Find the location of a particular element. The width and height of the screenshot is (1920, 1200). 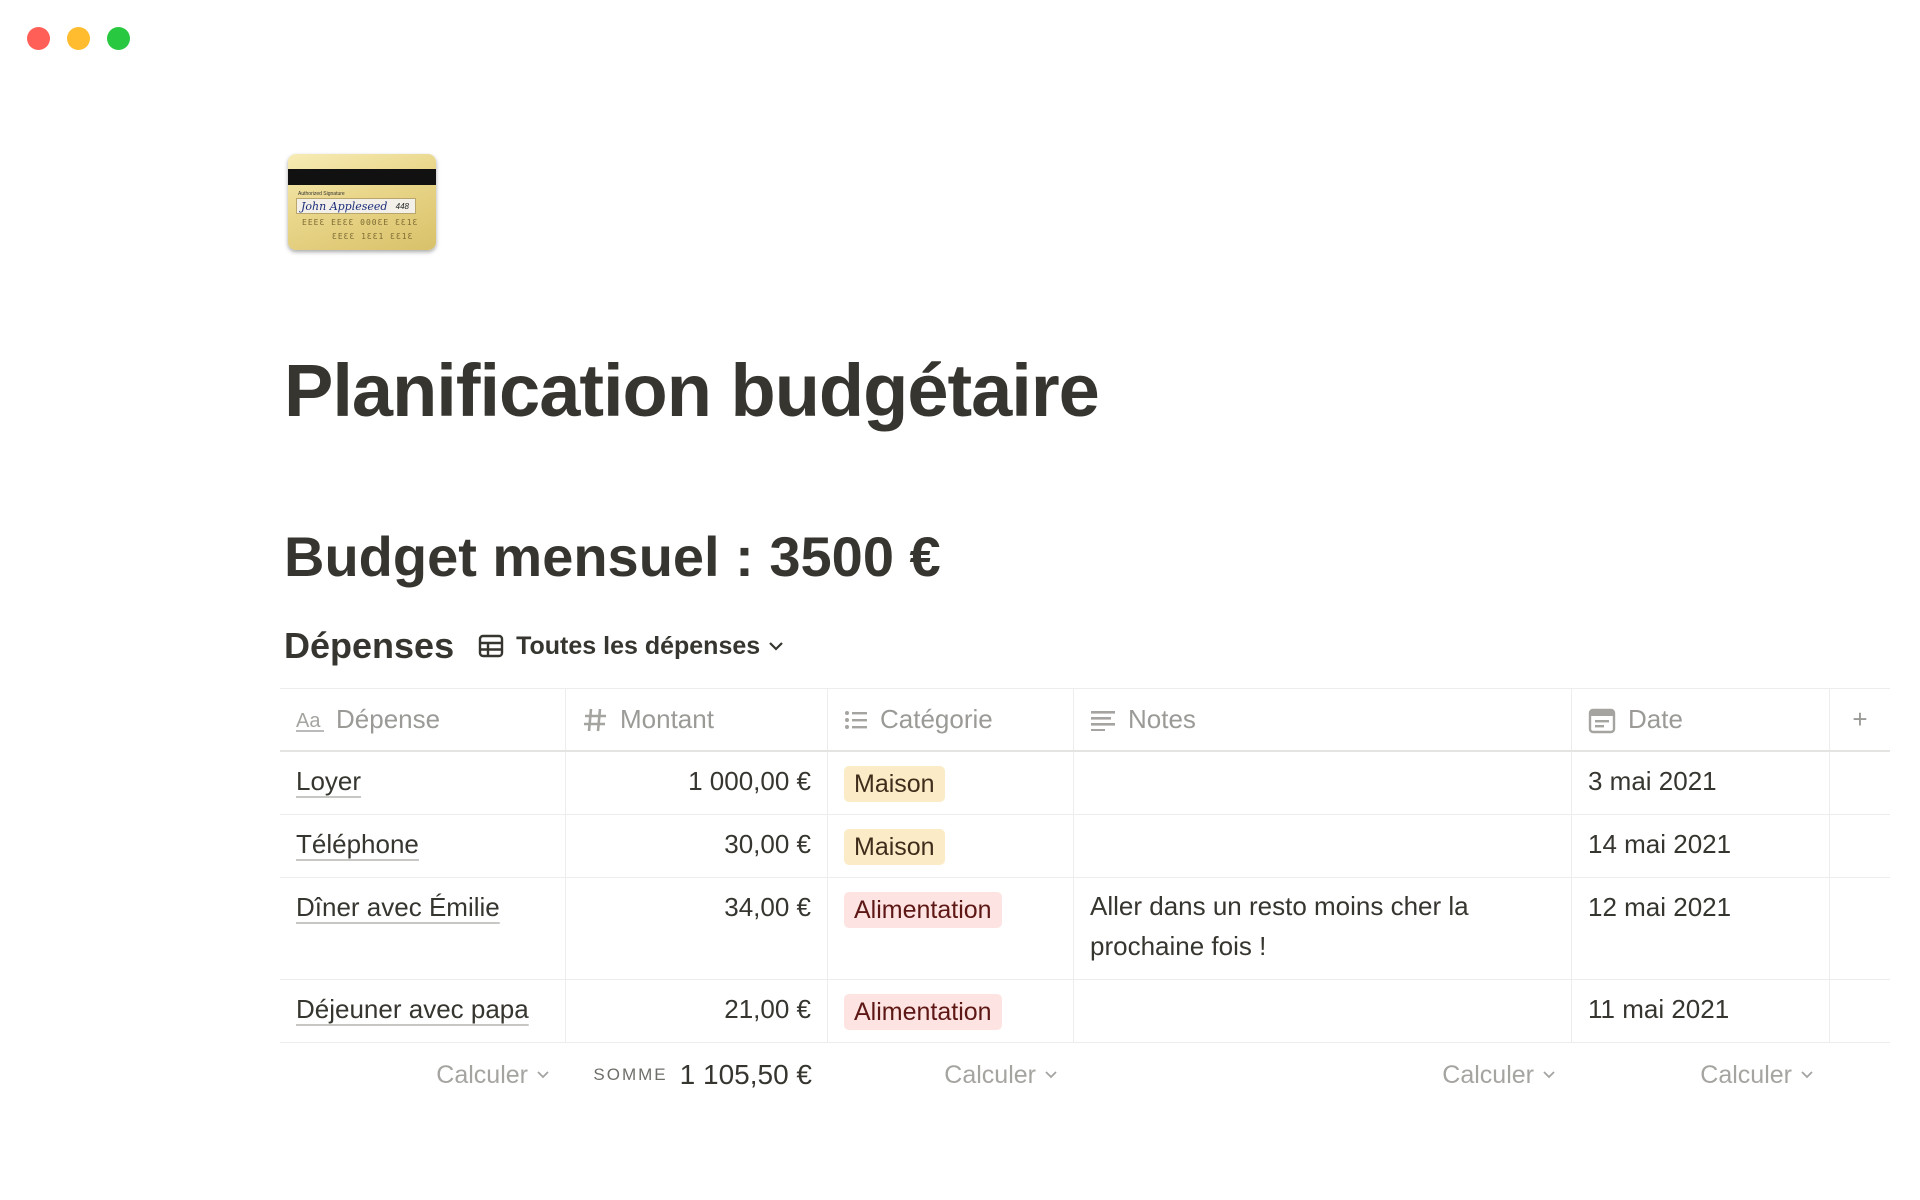

column-label: Dépense is located at coordinates (388, 719).